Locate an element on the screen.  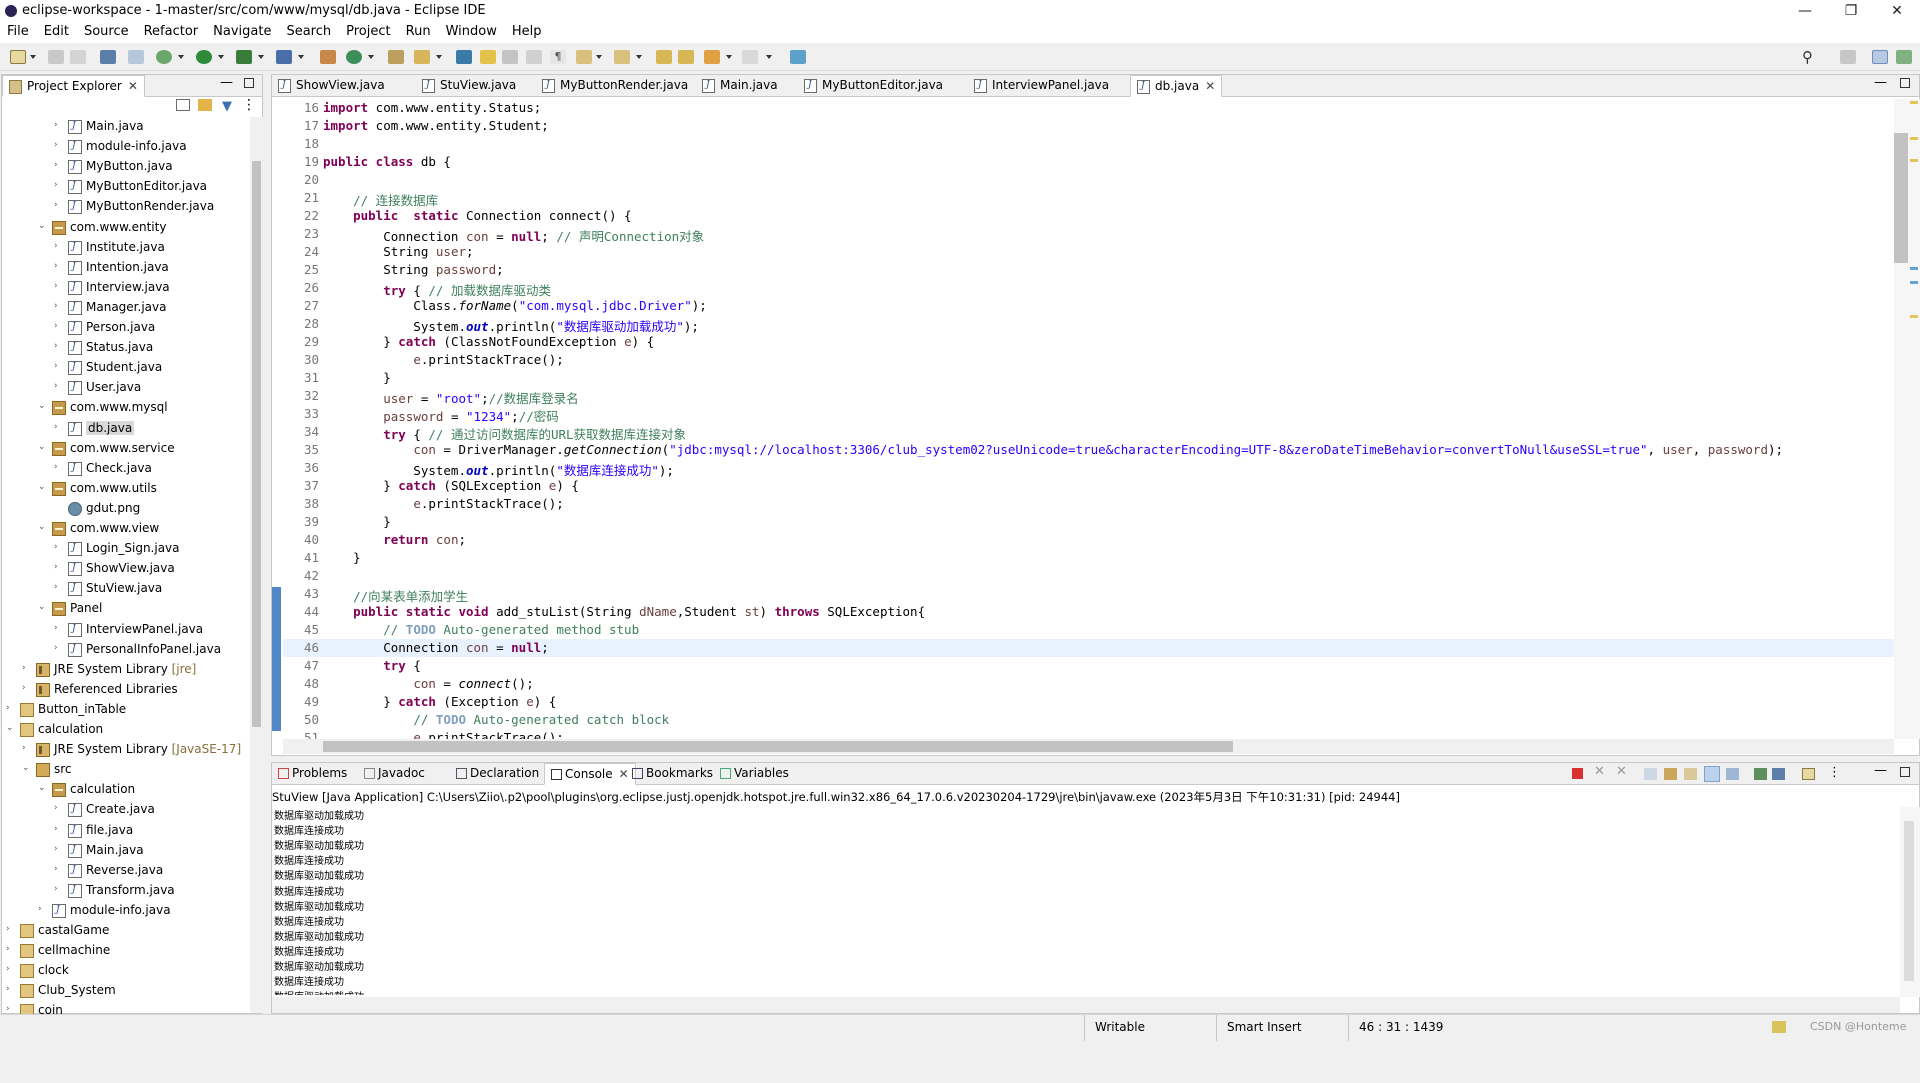
code-line: 17 import com.www.entity.Student; is located at coordinates (1094, 126).